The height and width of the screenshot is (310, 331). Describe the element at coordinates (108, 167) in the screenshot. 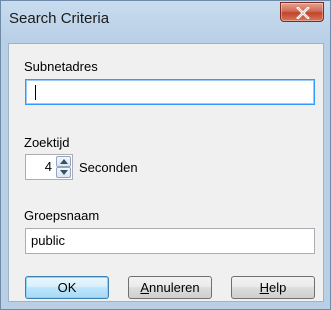

I see `timeout-unit: Seconden` at that location.